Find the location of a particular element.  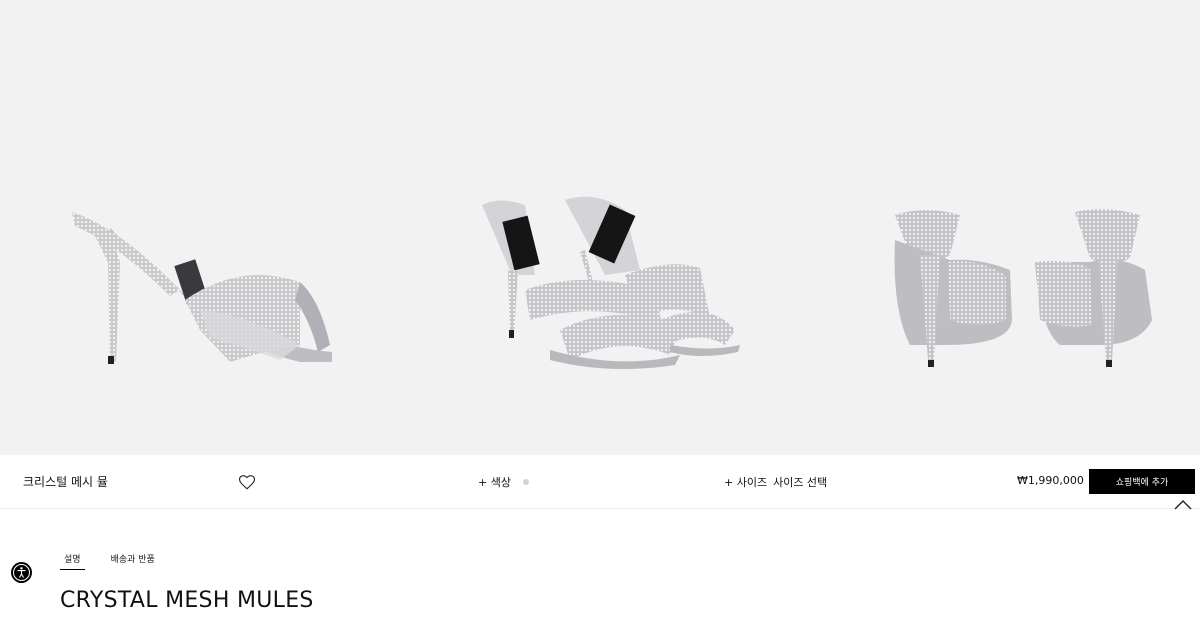

tab-description: 설명 is located at coordinates (72, 561).